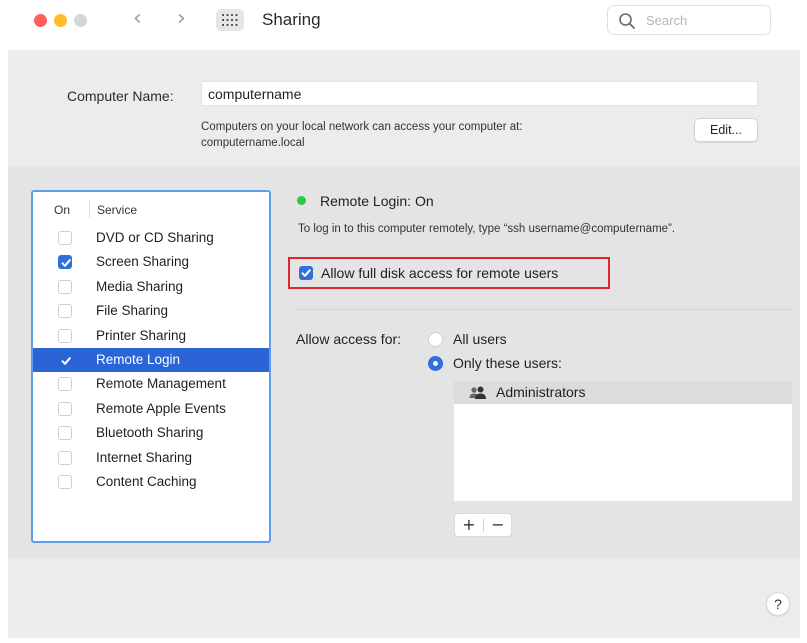 The image size is (807, 643). What do you see at coordinates (477, 392) in the screenshot?
I see `group-icon` at bounding box center [477, 392].